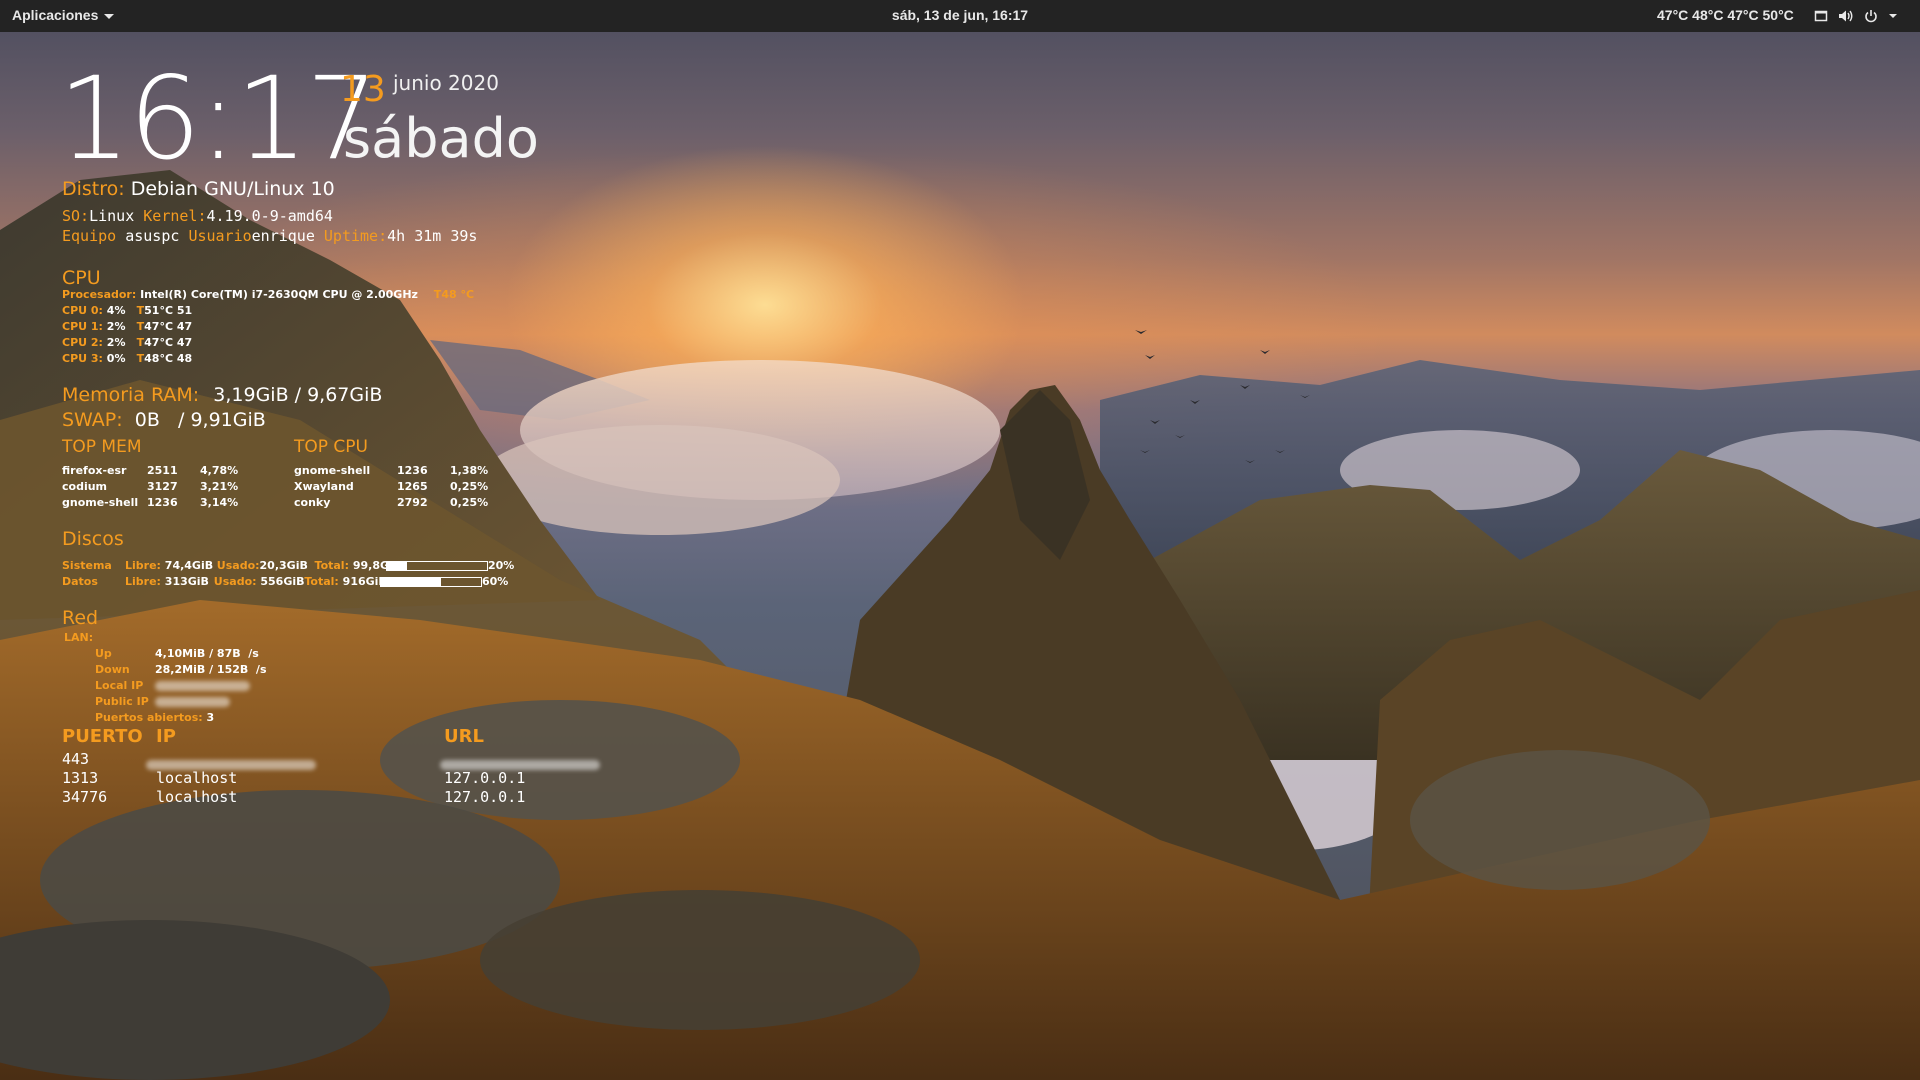 The width and height of the screenshot is (1920, 1080). What do you see at coordinates (116, 358) in the screenshot?
I see `cpu-core-usage: 0%` at bounding box center [116, 358].